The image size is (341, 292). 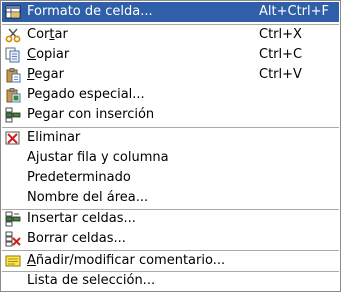 I want to click on copy-icon, so click(x=13, y=55).